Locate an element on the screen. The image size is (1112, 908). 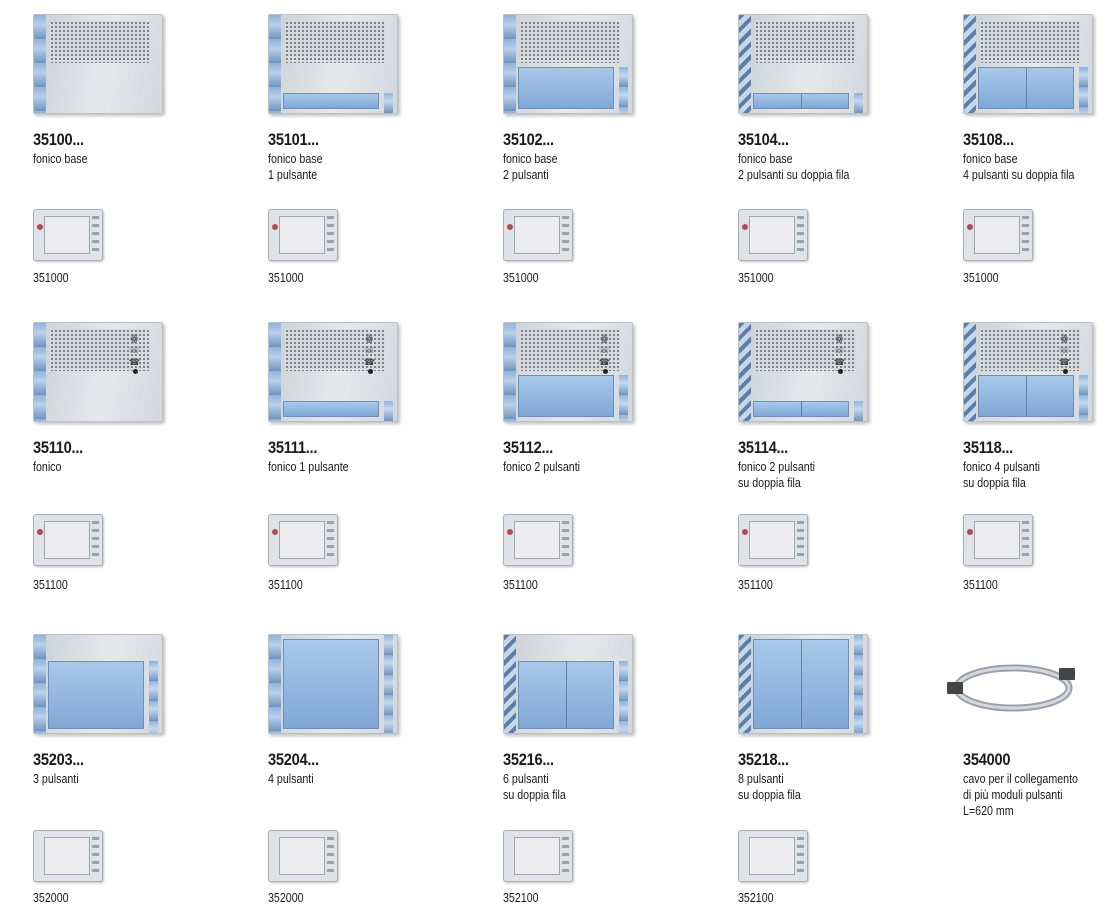
product-code: 354000 is located at coordinates (987, 759).